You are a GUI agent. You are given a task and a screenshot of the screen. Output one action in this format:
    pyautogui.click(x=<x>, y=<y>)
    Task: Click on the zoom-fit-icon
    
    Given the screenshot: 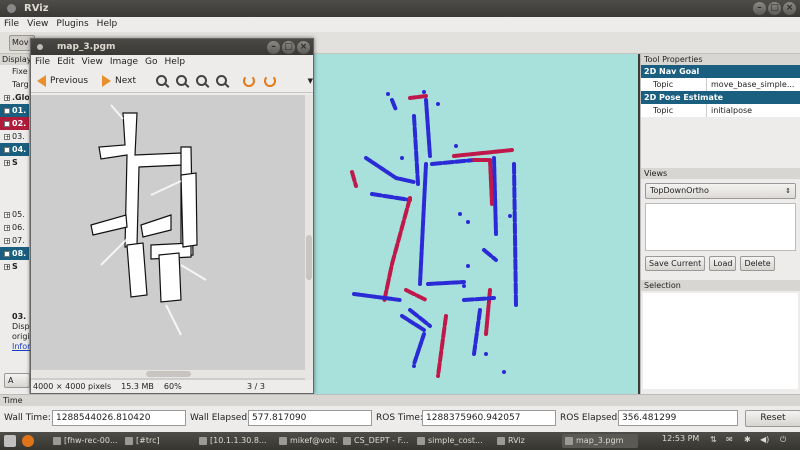 What is the action you would take?
    pyautogui.click(x=221, y=80)
    